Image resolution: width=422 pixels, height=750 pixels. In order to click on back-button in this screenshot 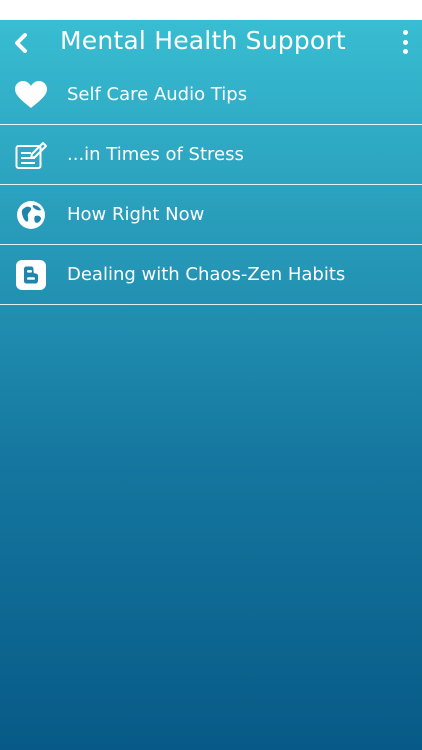, I will do `click(21, 43)`.